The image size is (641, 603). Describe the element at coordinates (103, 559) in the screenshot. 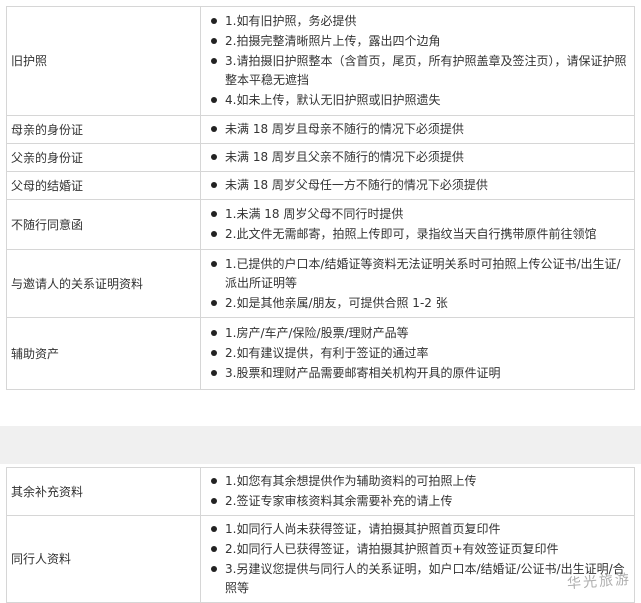

I see `row-label: 同行人资料` at that location.